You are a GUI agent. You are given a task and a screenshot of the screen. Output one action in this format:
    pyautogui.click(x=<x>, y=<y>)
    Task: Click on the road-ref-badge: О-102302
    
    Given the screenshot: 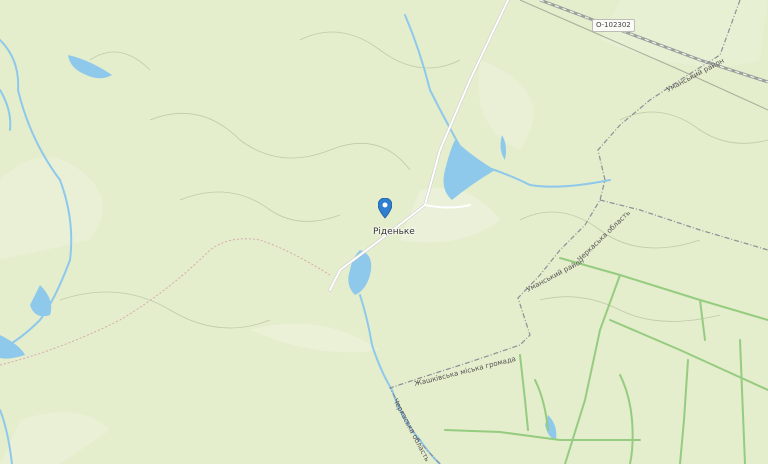 What is the action you would take?
    pyautogui.click(x=613, y=25)
    